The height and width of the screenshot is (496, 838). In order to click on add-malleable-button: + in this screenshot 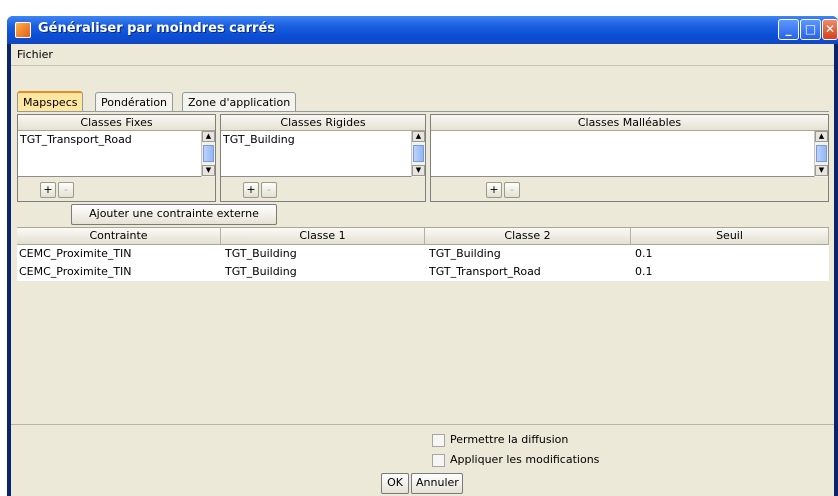, I will do `click(494, 190)`.